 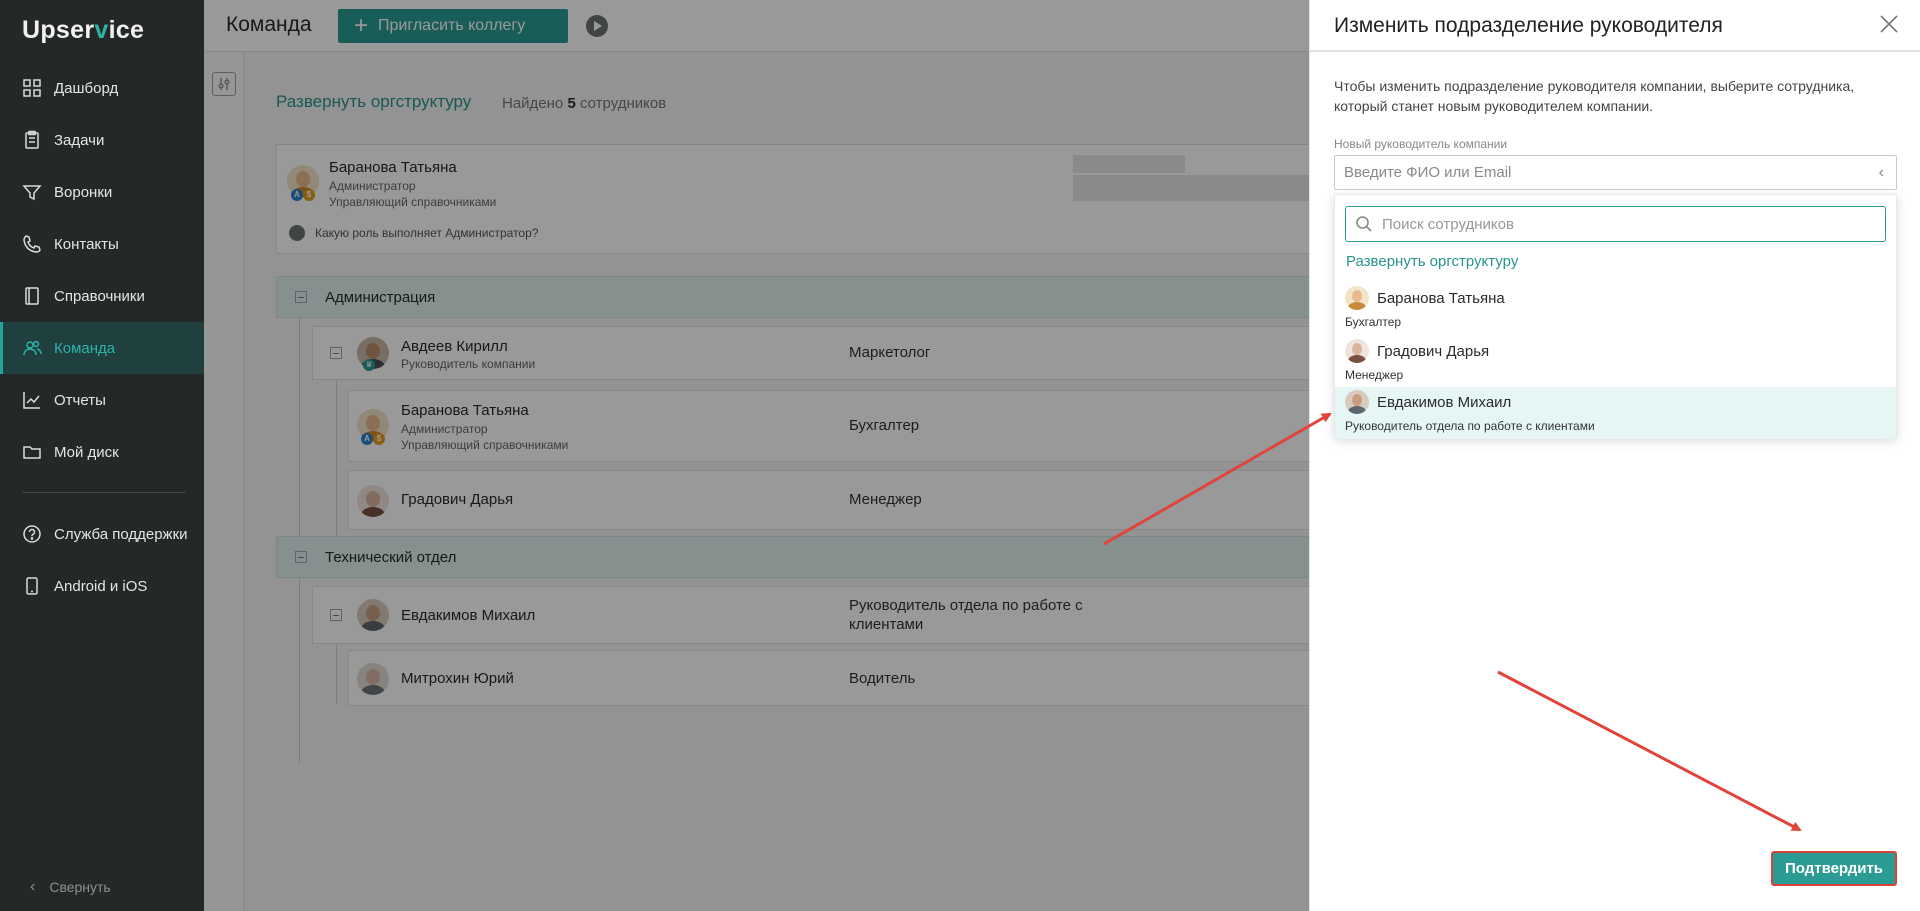 I want to click on sidebar-item-label: Справочники, so click(x=99, y=296).